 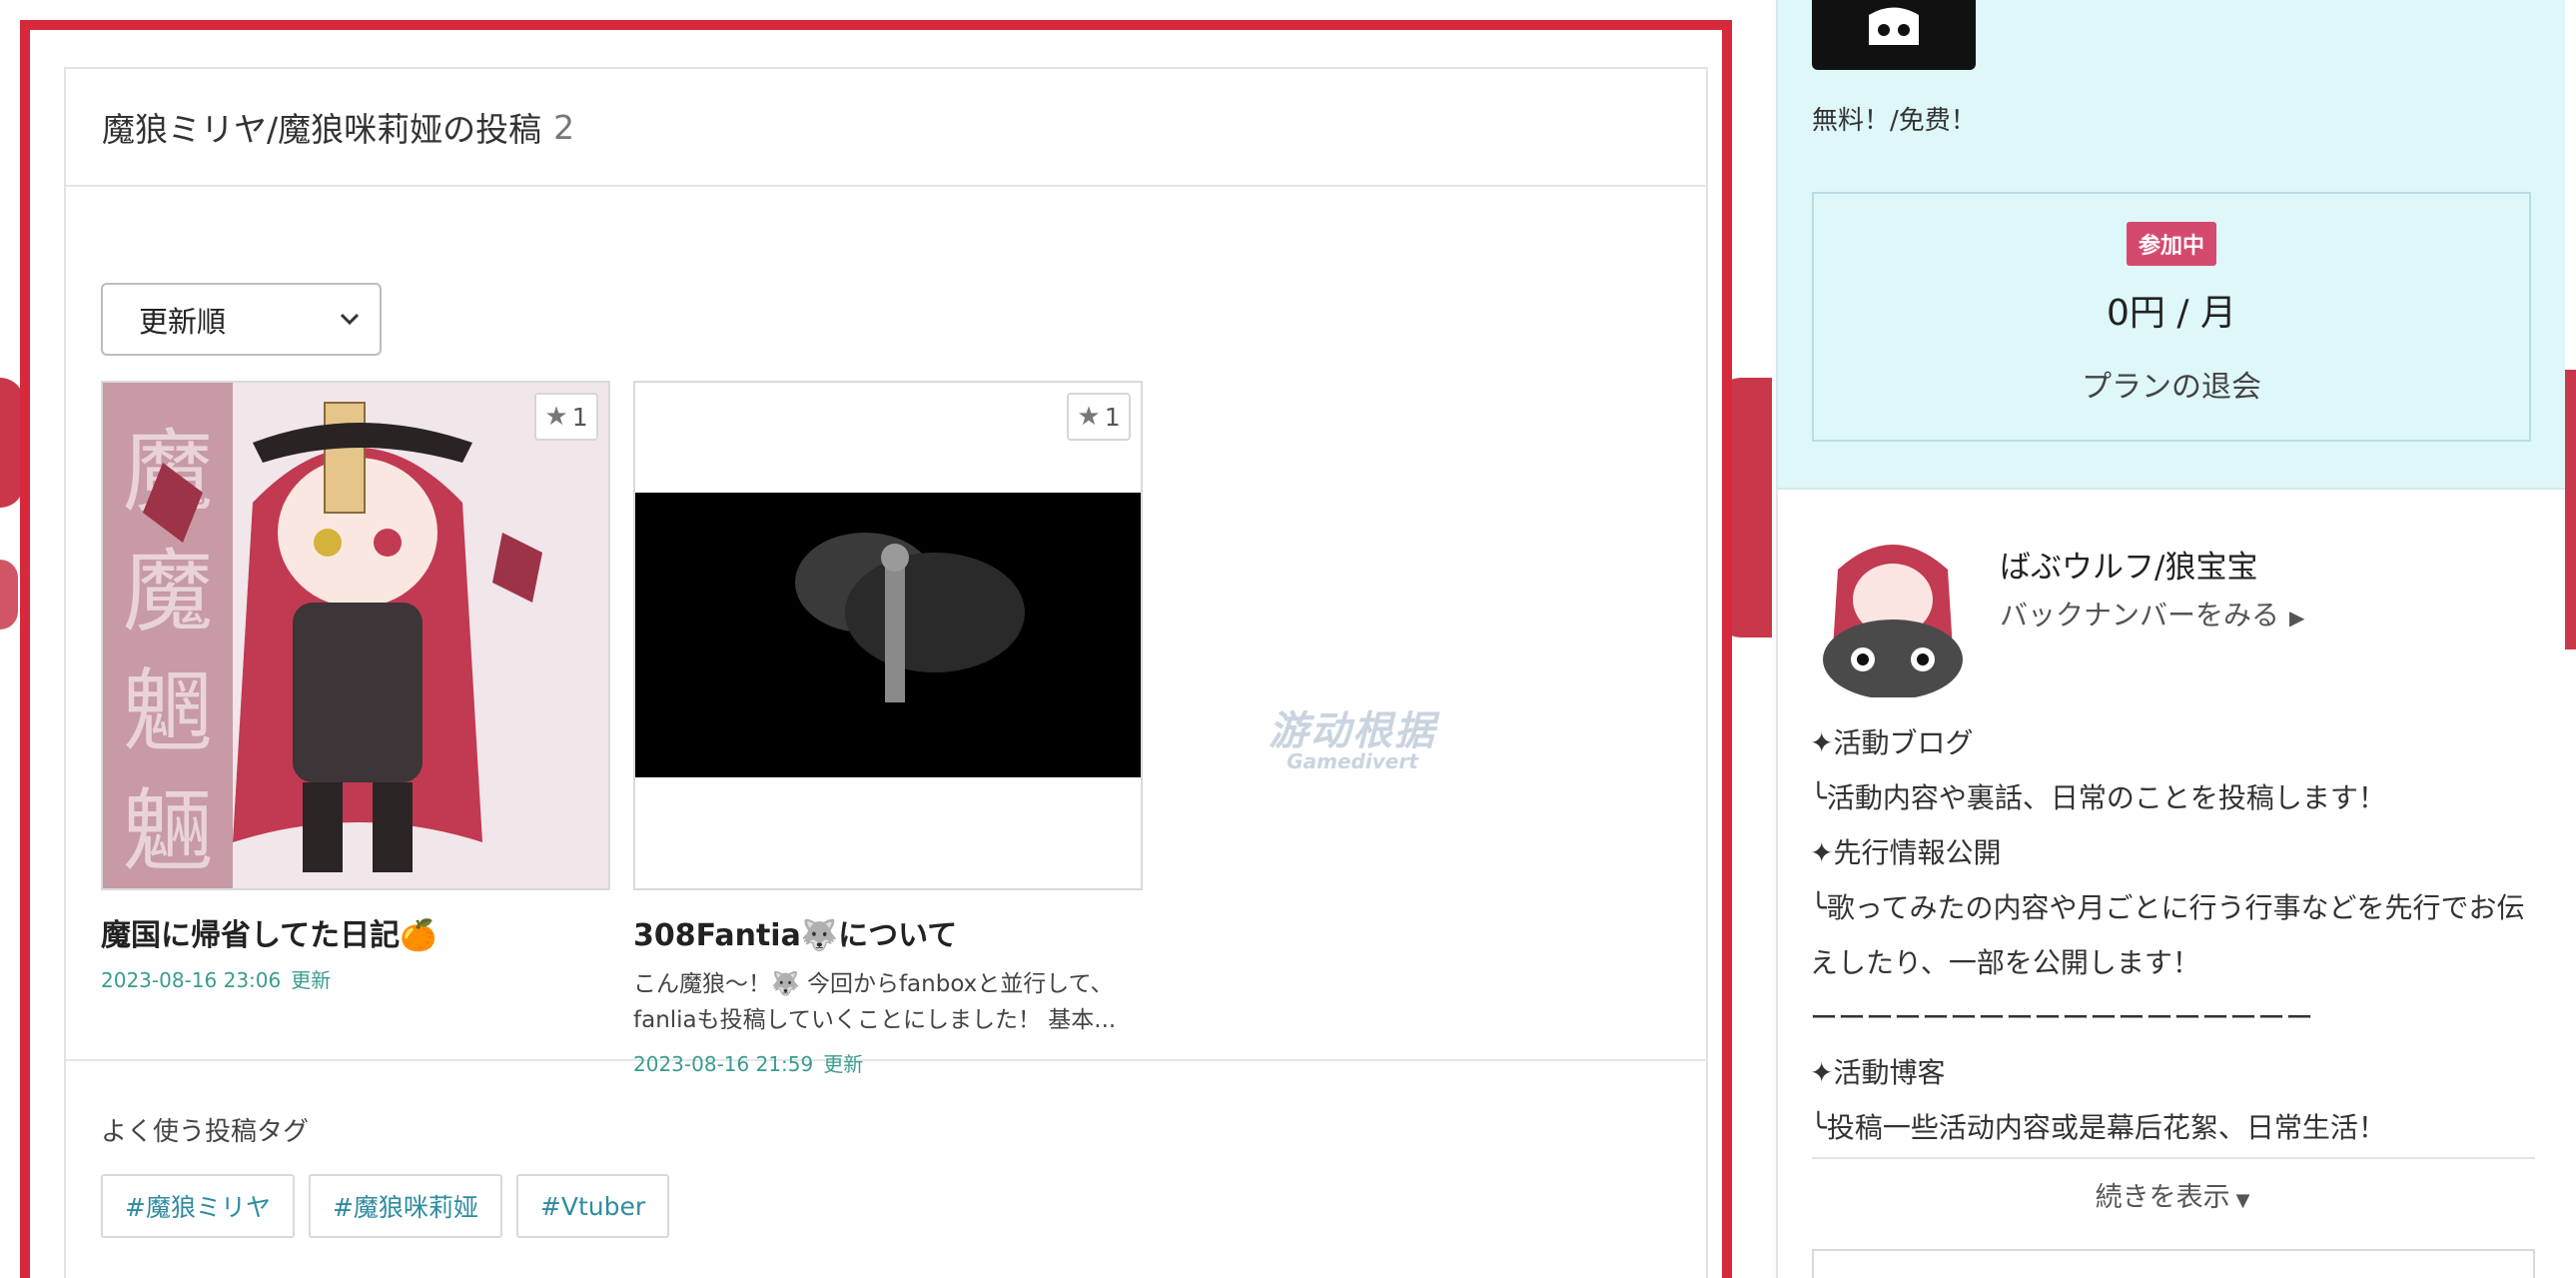 I want to click on posts-panel-header: 魔狼ミリヤ/魔狼咪莉娅の投稿 2, so click(x=886, y=128).